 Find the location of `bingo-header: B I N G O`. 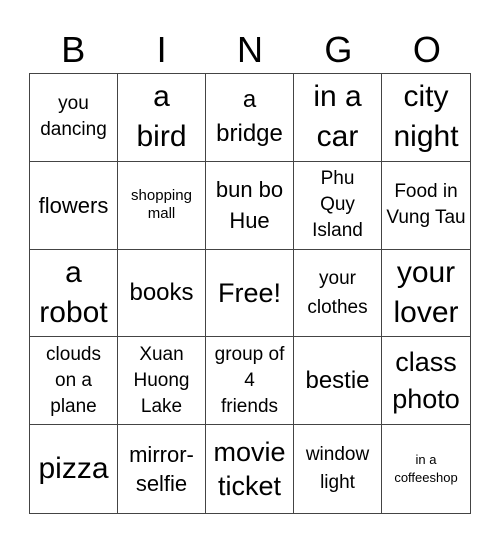

bingo-header: B I N G O is located at coordinates (250, 50).